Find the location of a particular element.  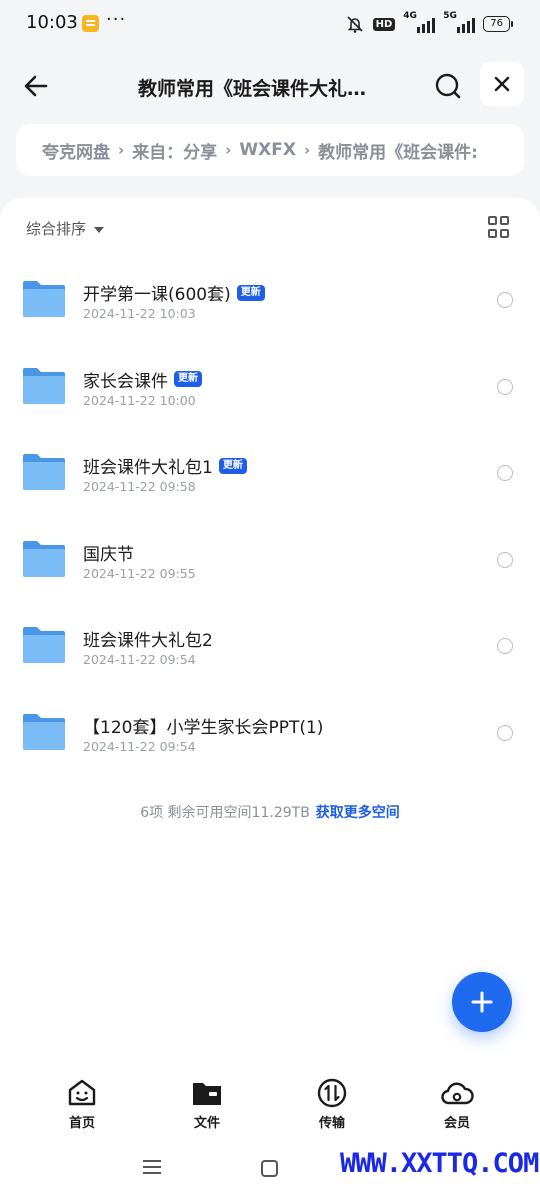

file-name: 【120套】小学生家长会PPT(1) is located at coordinates (203, 727).